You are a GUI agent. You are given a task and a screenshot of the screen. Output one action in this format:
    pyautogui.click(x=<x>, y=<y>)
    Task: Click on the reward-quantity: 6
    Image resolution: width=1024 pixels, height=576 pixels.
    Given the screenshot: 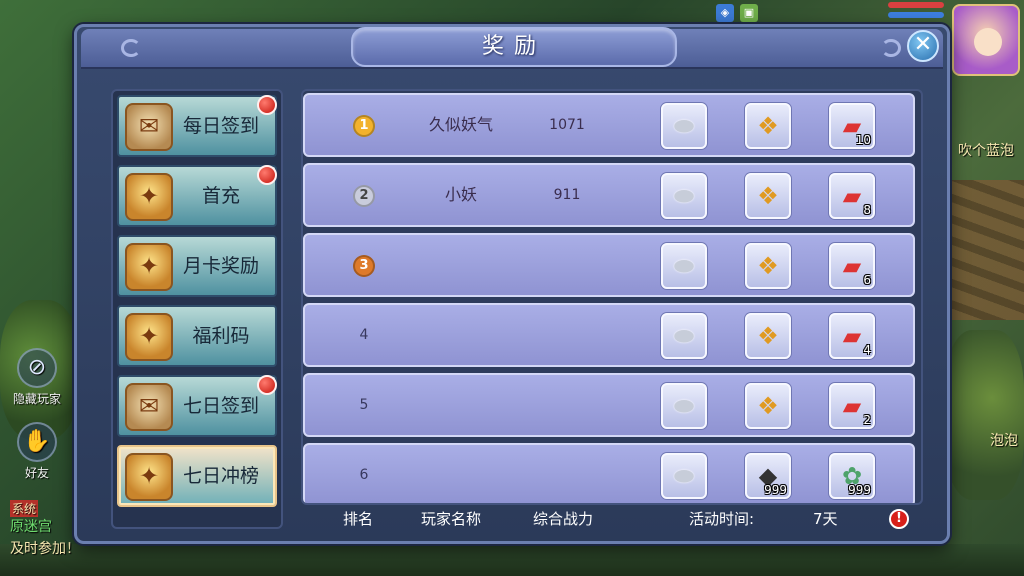 What is the action you would take?
    pyautogui.click(x=867, y=280)
    